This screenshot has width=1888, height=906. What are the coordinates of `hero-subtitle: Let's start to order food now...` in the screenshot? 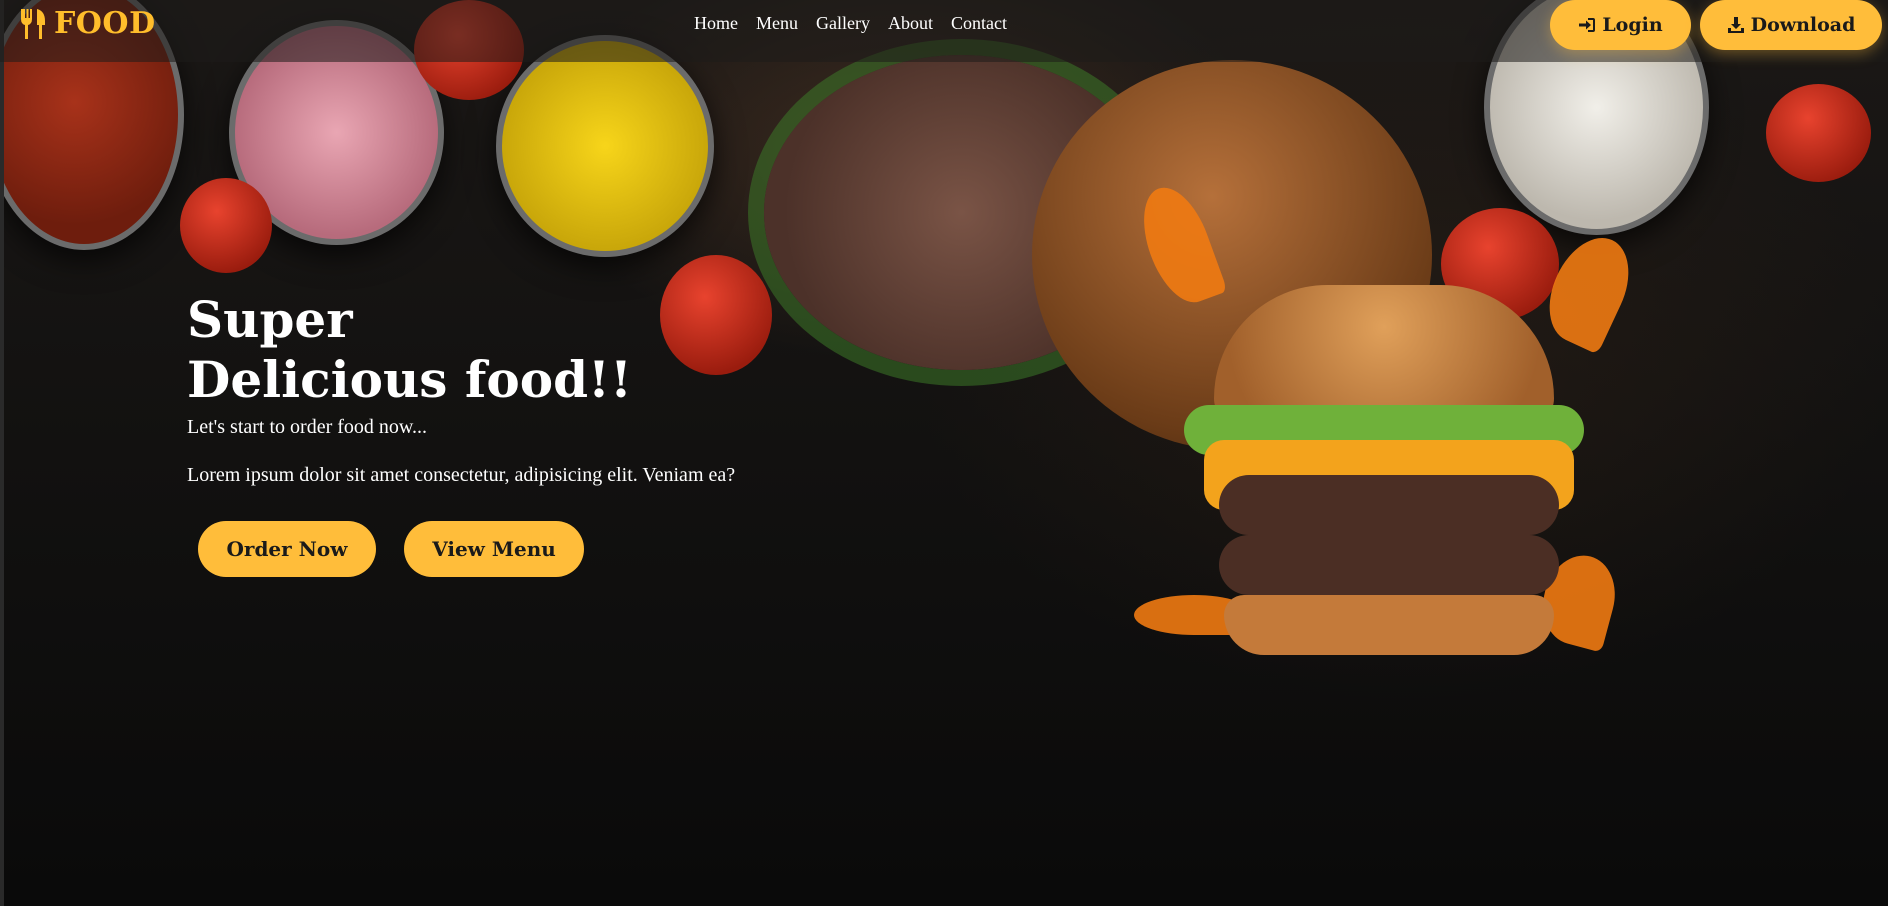 It's located at (307, 427).